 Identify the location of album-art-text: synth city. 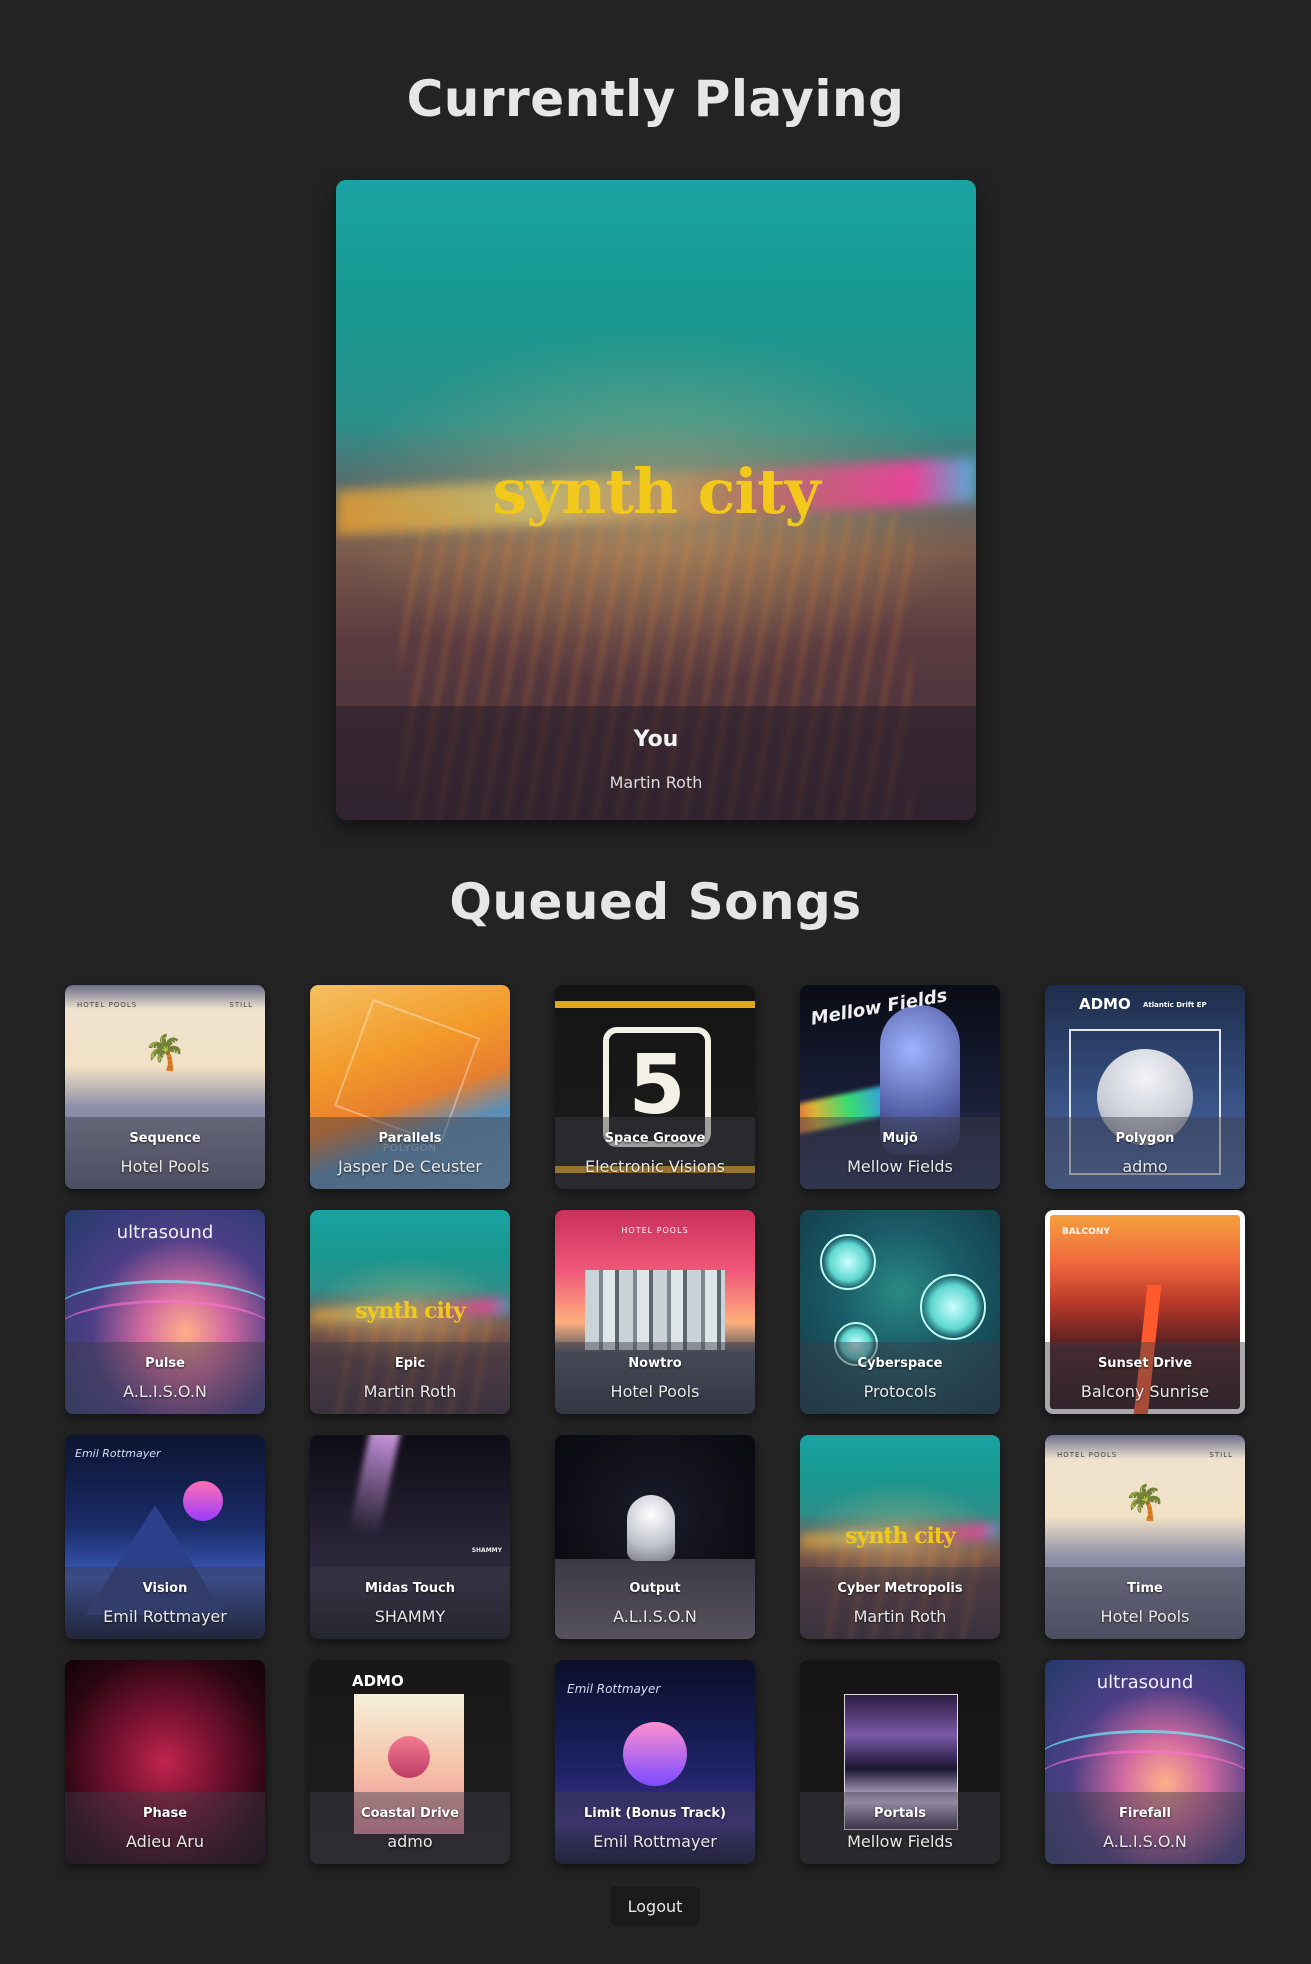
(900, 1536).